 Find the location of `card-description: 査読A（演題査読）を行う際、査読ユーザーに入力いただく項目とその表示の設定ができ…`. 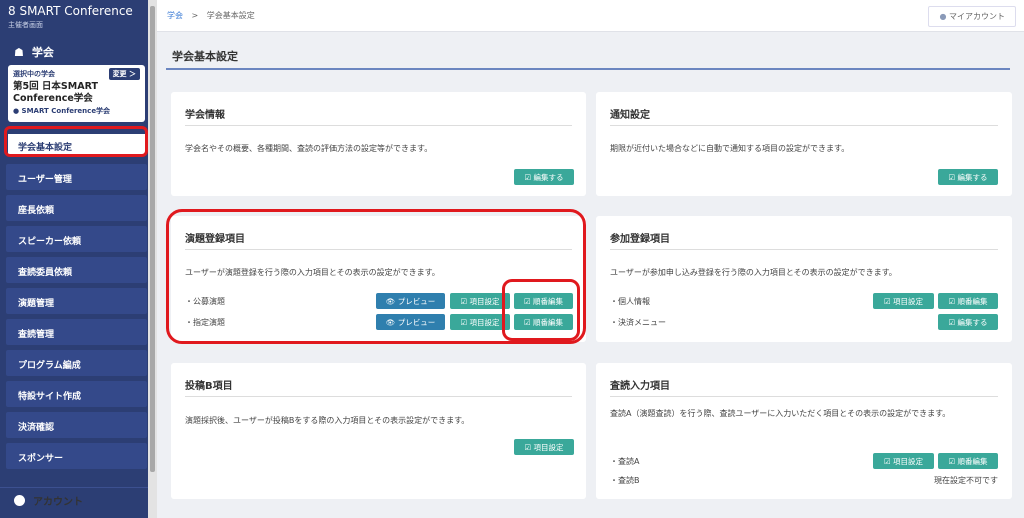

card-description: 査読A（演題査読）を行う際、査読ユーザーに入力いただく項目とその表示の設定ができ… is located at coordinates (780, 413).